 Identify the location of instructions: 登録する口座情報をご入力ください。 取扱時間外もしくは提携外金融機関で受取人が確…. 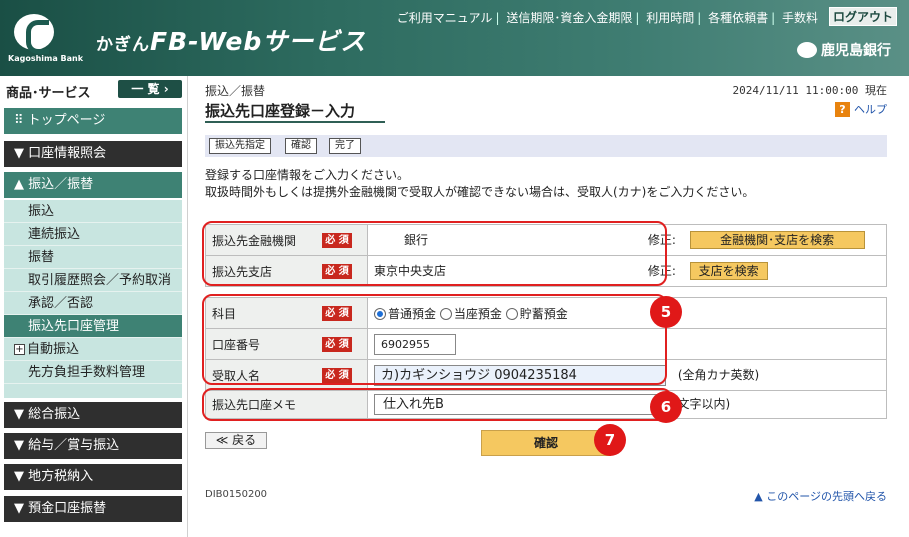
(480, 183).